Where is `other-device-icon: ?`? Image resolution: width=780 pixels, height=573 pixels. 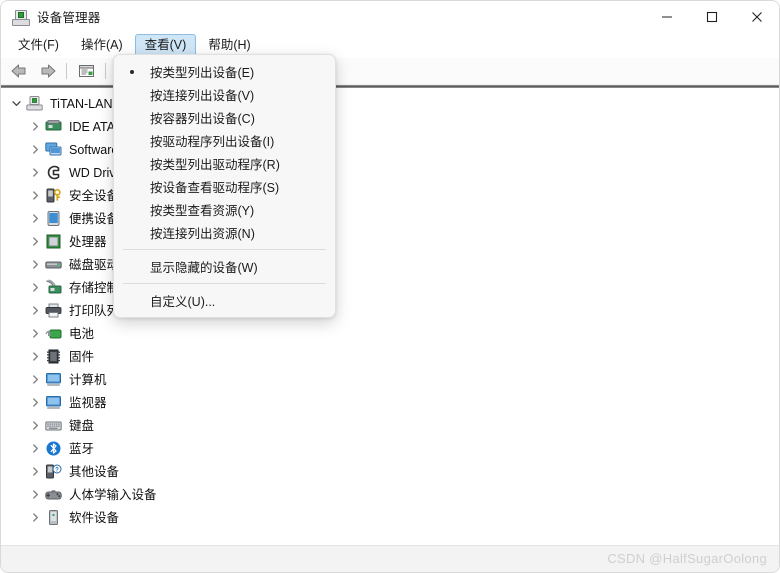 other-device-icon: ? is located at coordinates (53, 471).